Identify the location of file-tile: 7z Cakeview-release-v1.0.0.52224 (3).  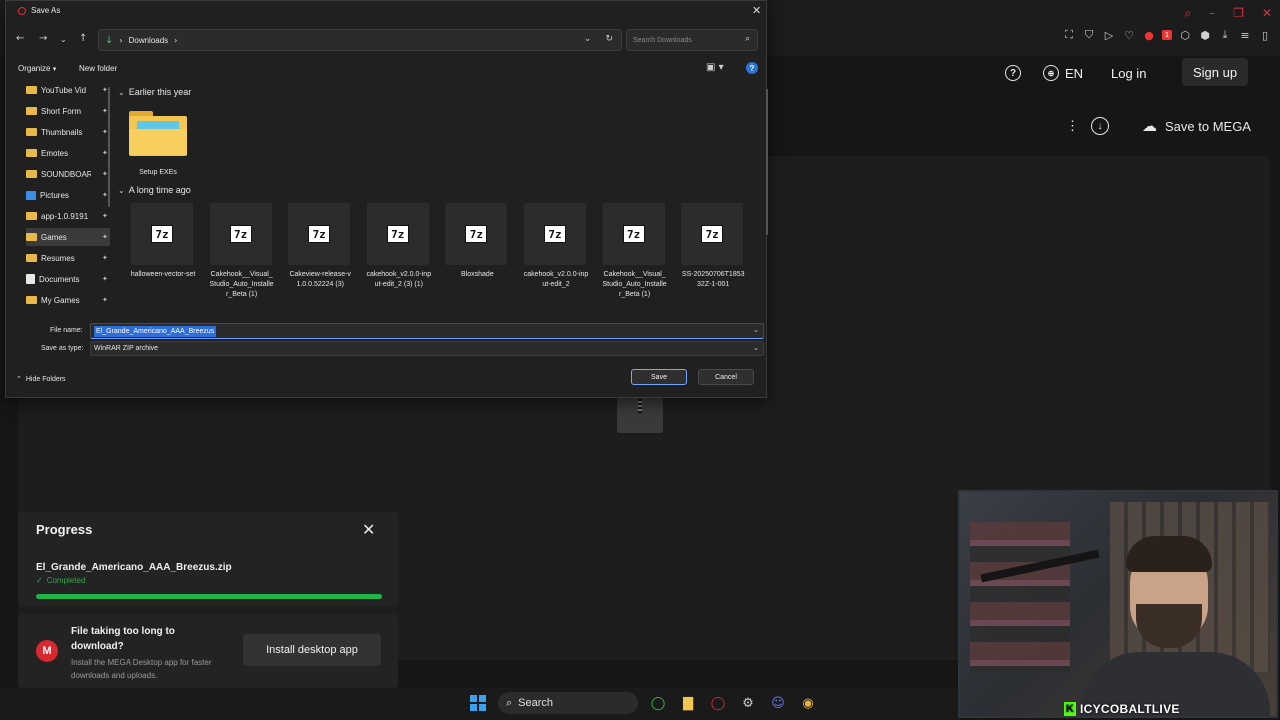
(319, 253).